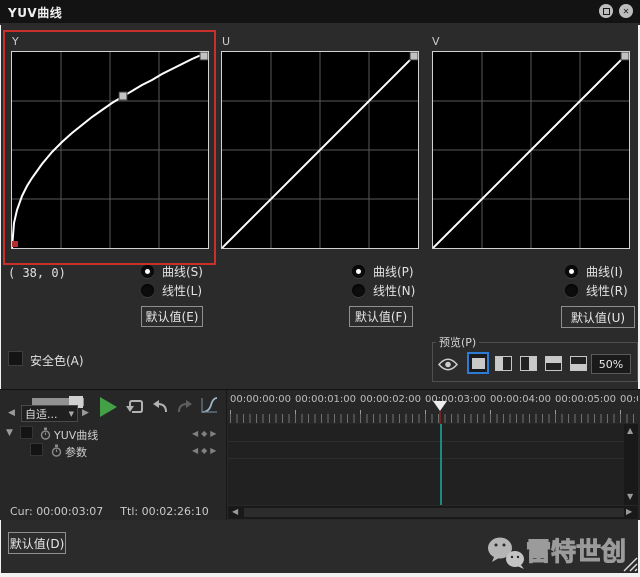 The width and height of the screenshot is (640, 577). Describe the element at coordinates (394, 290) in the screenshot. I see `u-linear-radio-label: 线性(N)` at that location.